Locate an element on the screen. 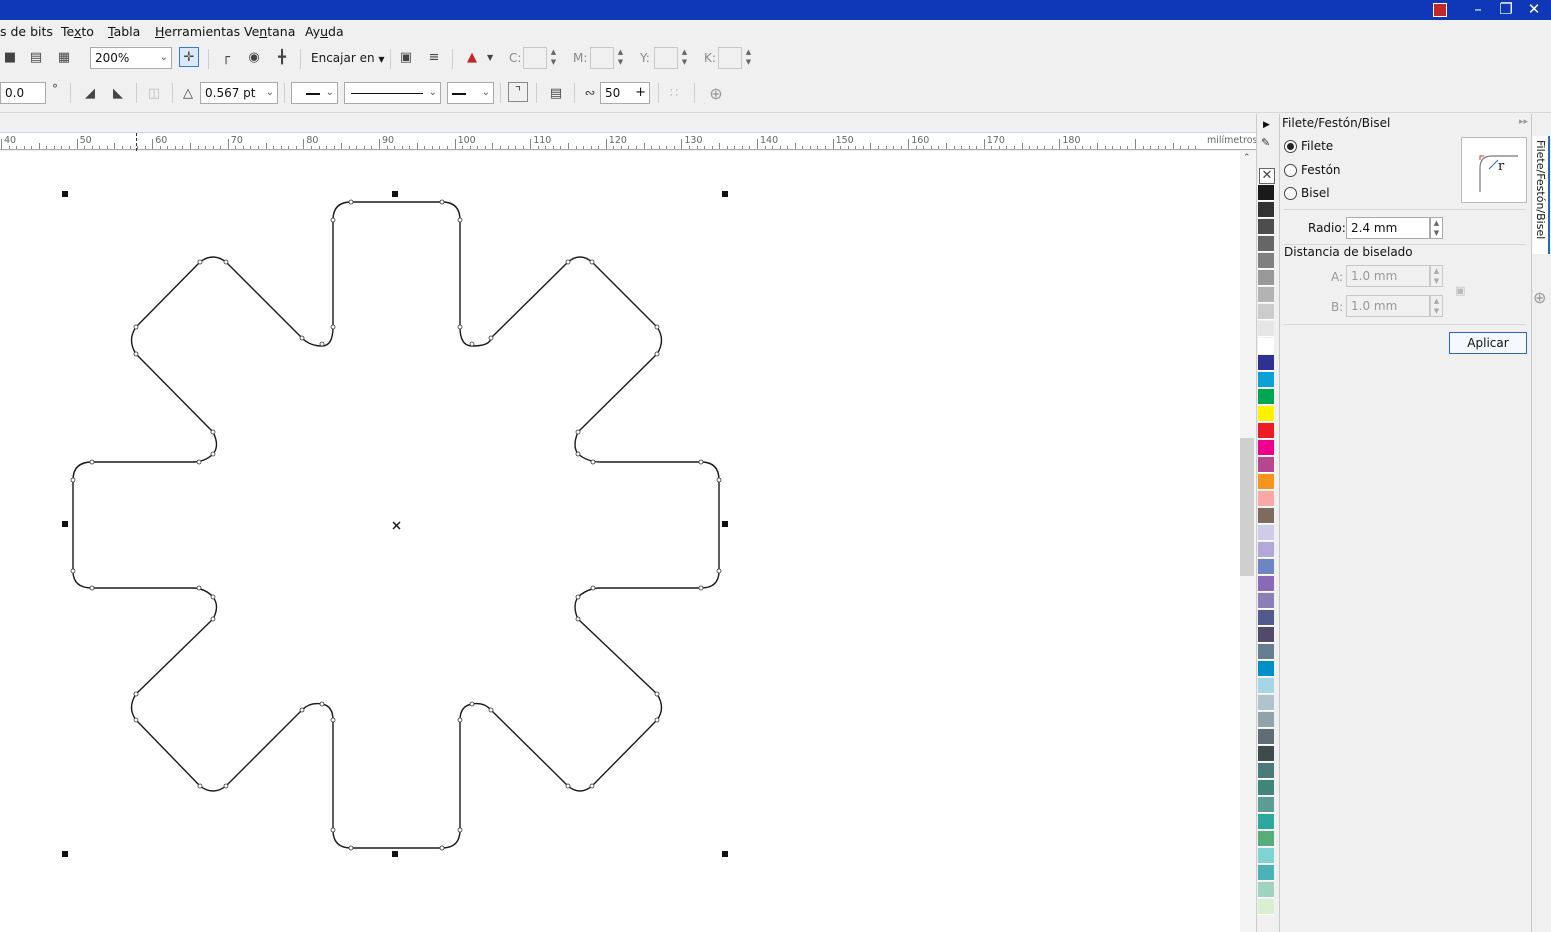 This screenshot has width=1551, height=932. no-color-swatch: ✕ is located at coordinates (1267, 176).